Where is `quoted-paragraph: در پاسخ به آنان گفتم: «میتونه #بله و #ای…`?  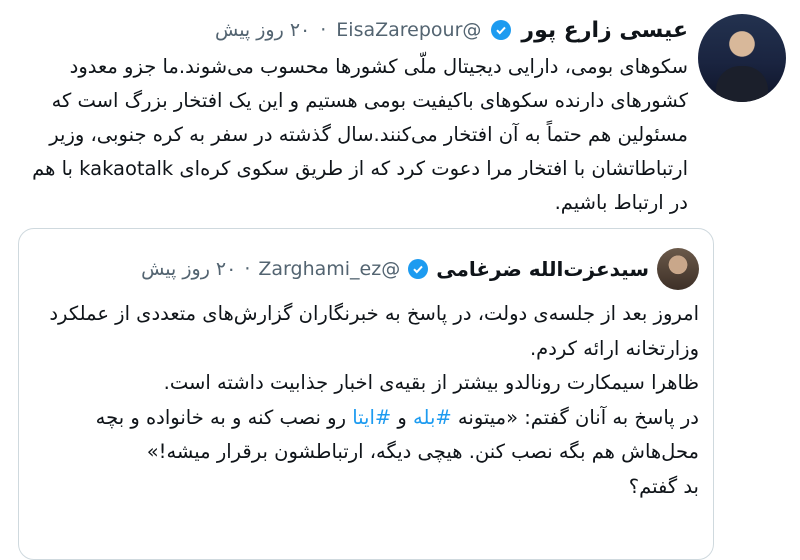
quoted-paragraph: در پاسخ به آنان گفتم: «میتونه #بله و #ای… is located at coordinates (365, 435).